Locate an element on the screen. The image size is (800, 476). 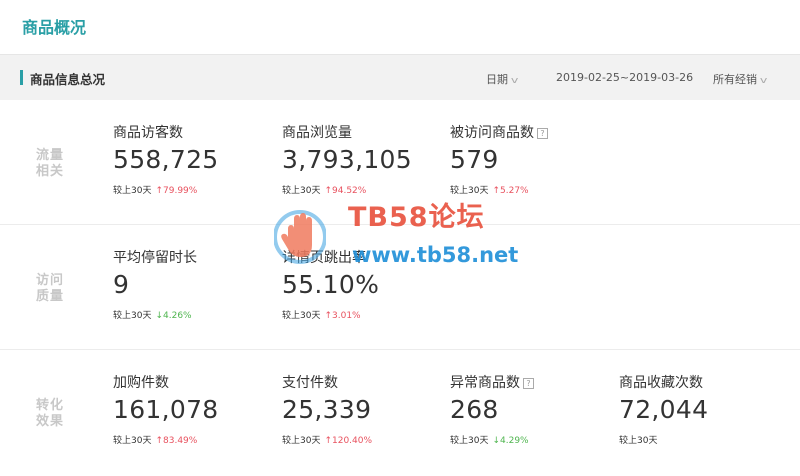
group-label-line: 质量 is located at coordinates (50, 296).